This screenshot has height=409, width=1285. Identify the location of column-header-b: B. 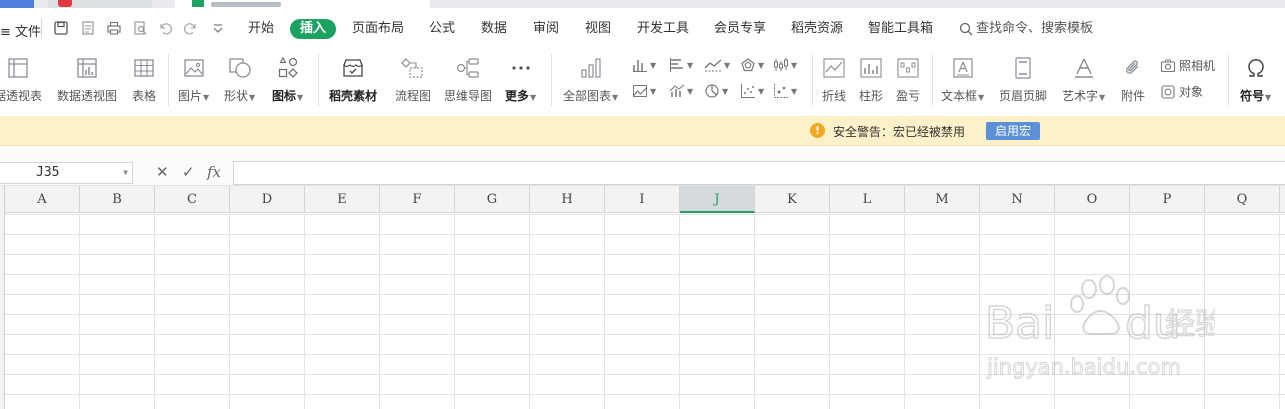
(117, 199).